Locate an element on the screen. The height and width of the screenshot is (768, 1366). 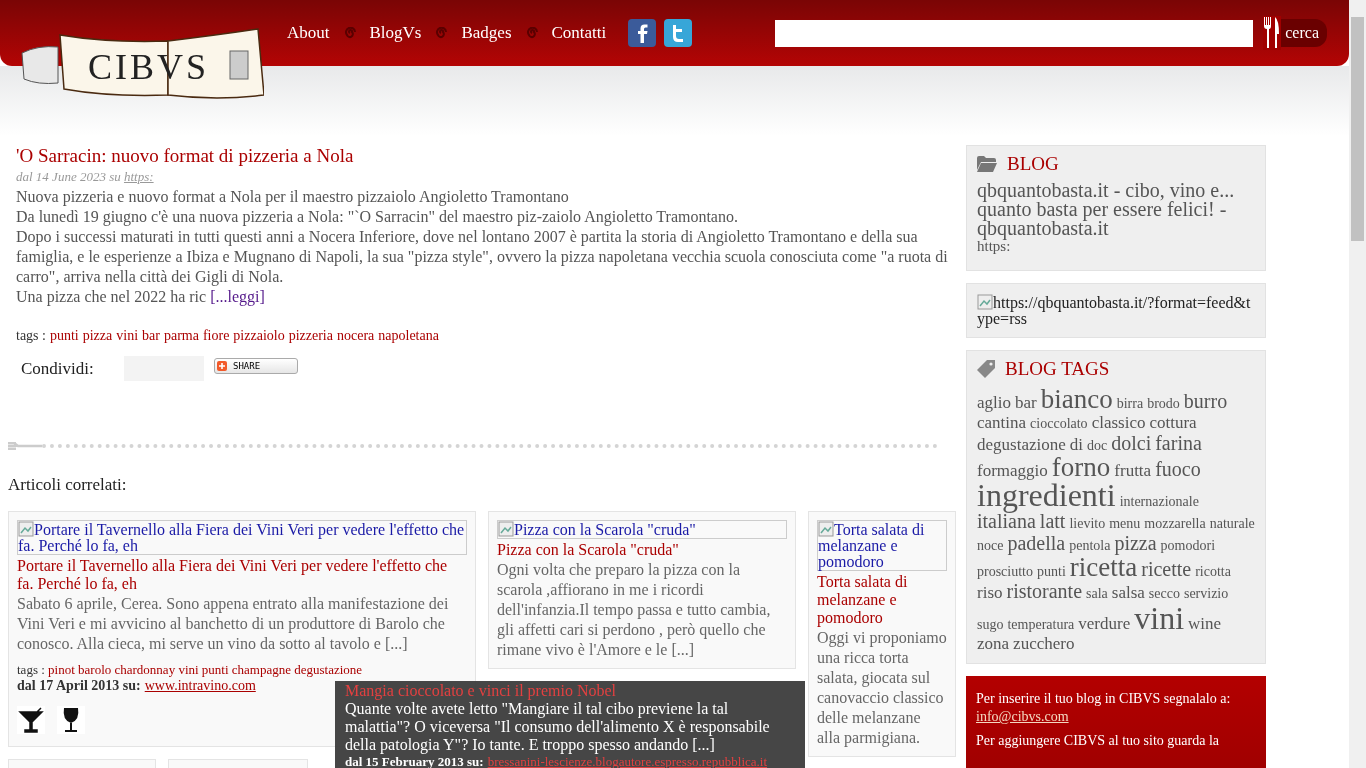
tag-link: servizio is located at coordinates (1206, 593).